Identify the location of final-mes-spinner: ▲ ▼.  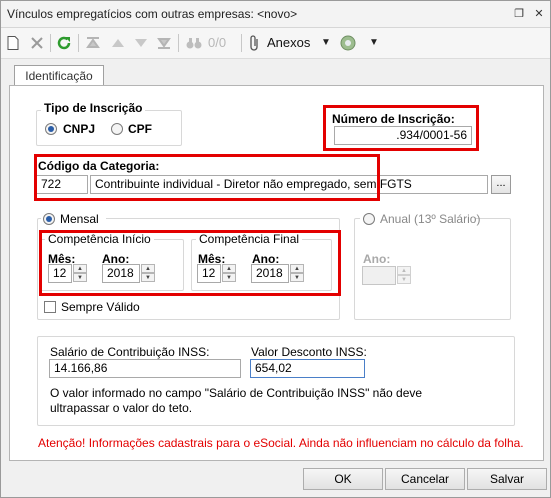
(229, 273).